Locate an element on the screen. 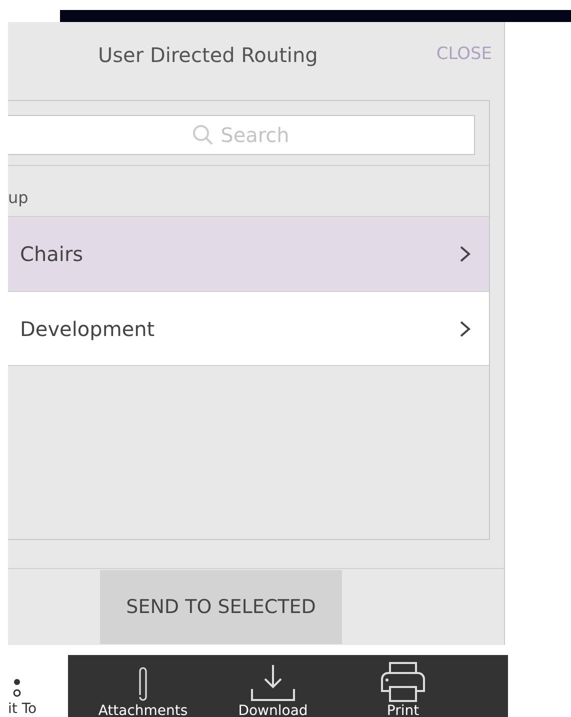 The image size is (571, 717). dots-icon is located at coordinates (17, 687).